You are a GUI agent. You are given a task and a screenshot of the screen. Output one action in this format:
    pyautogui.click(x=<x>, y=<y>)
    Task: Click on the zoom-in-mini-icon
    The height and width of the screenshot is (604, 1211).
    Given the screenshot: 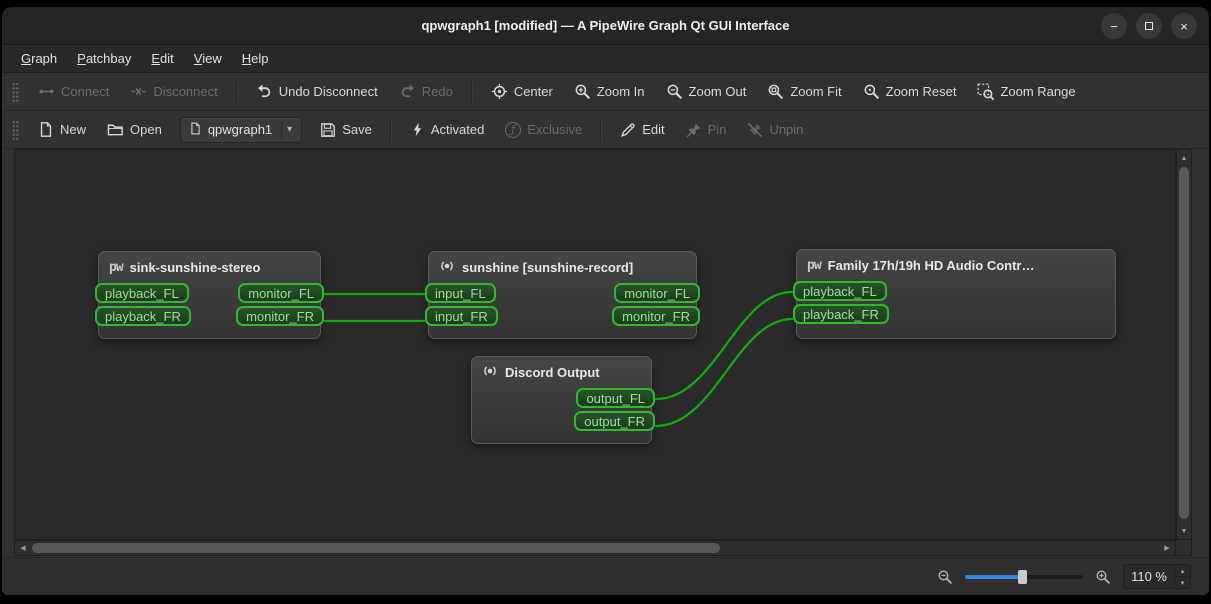 What is the action you would take?
    pyautogui.click(x=1103, y=577)
    